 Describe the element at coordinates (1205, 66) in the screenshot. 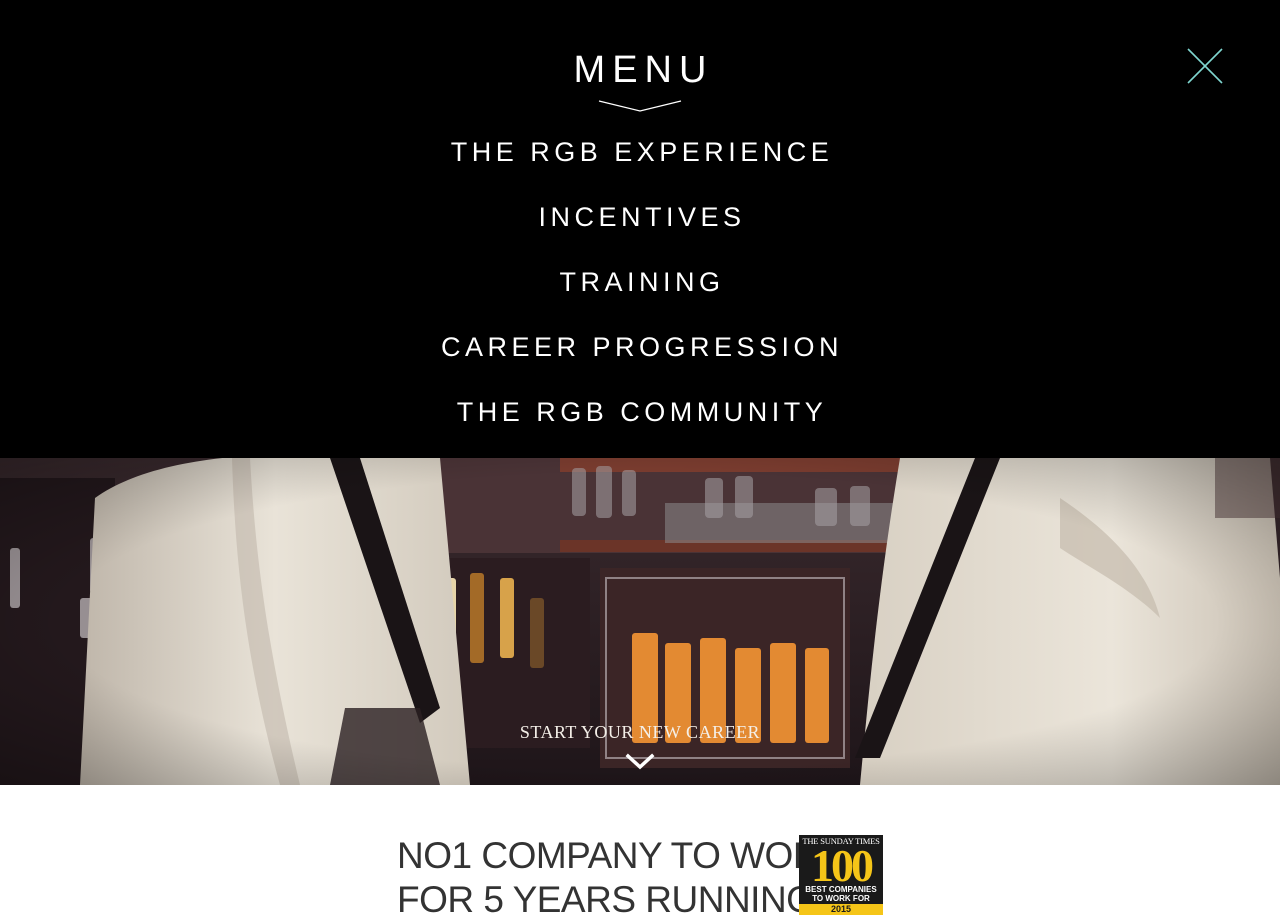

I see `close-icon` at that location.